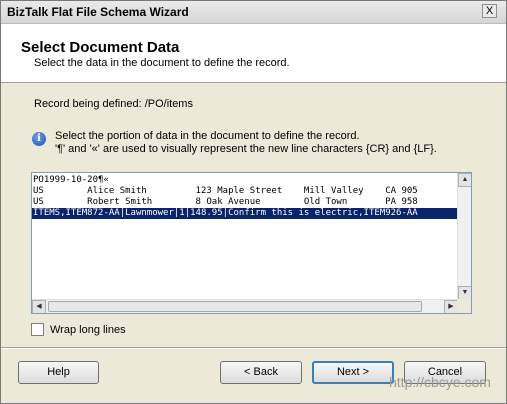  I want to click on horizontal-scroll-thumb, so click(235, 306).